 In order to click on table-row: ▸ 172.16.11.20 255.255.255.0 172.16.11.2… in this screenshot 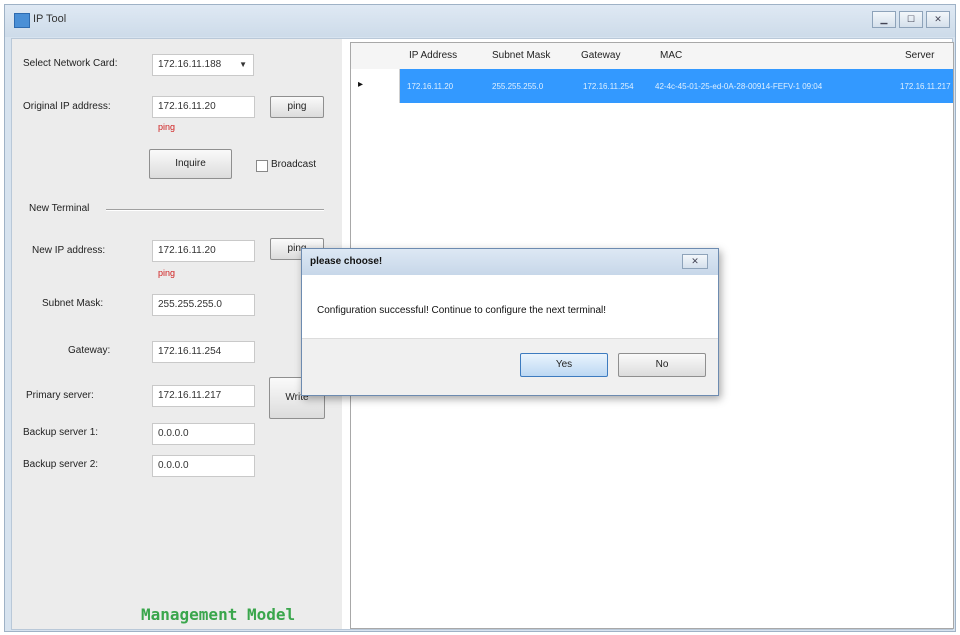, I will do `click(652, 86)`.